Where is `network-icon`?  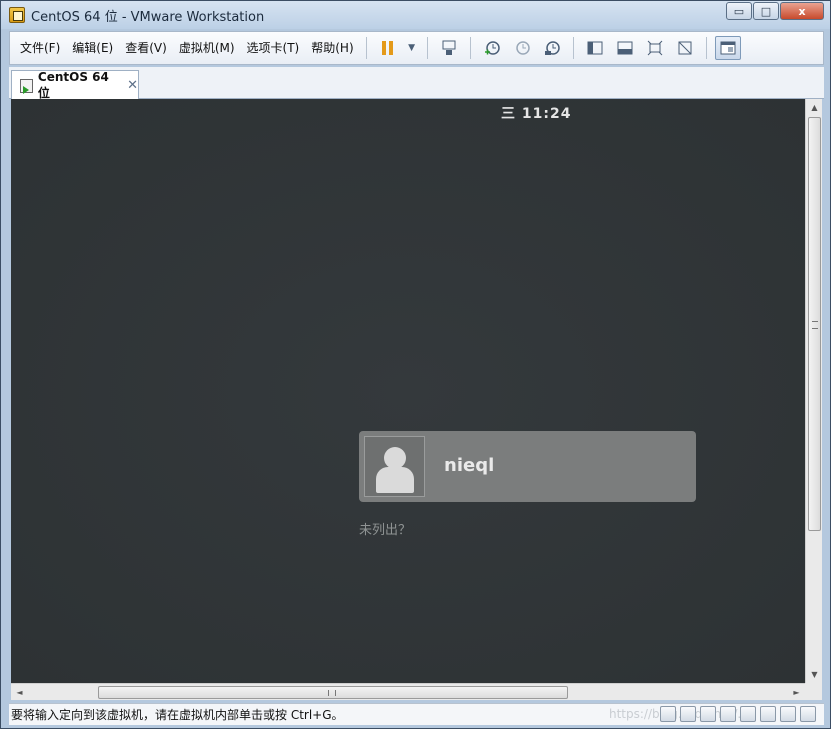
network-icon is located at coordinates (708, 714).